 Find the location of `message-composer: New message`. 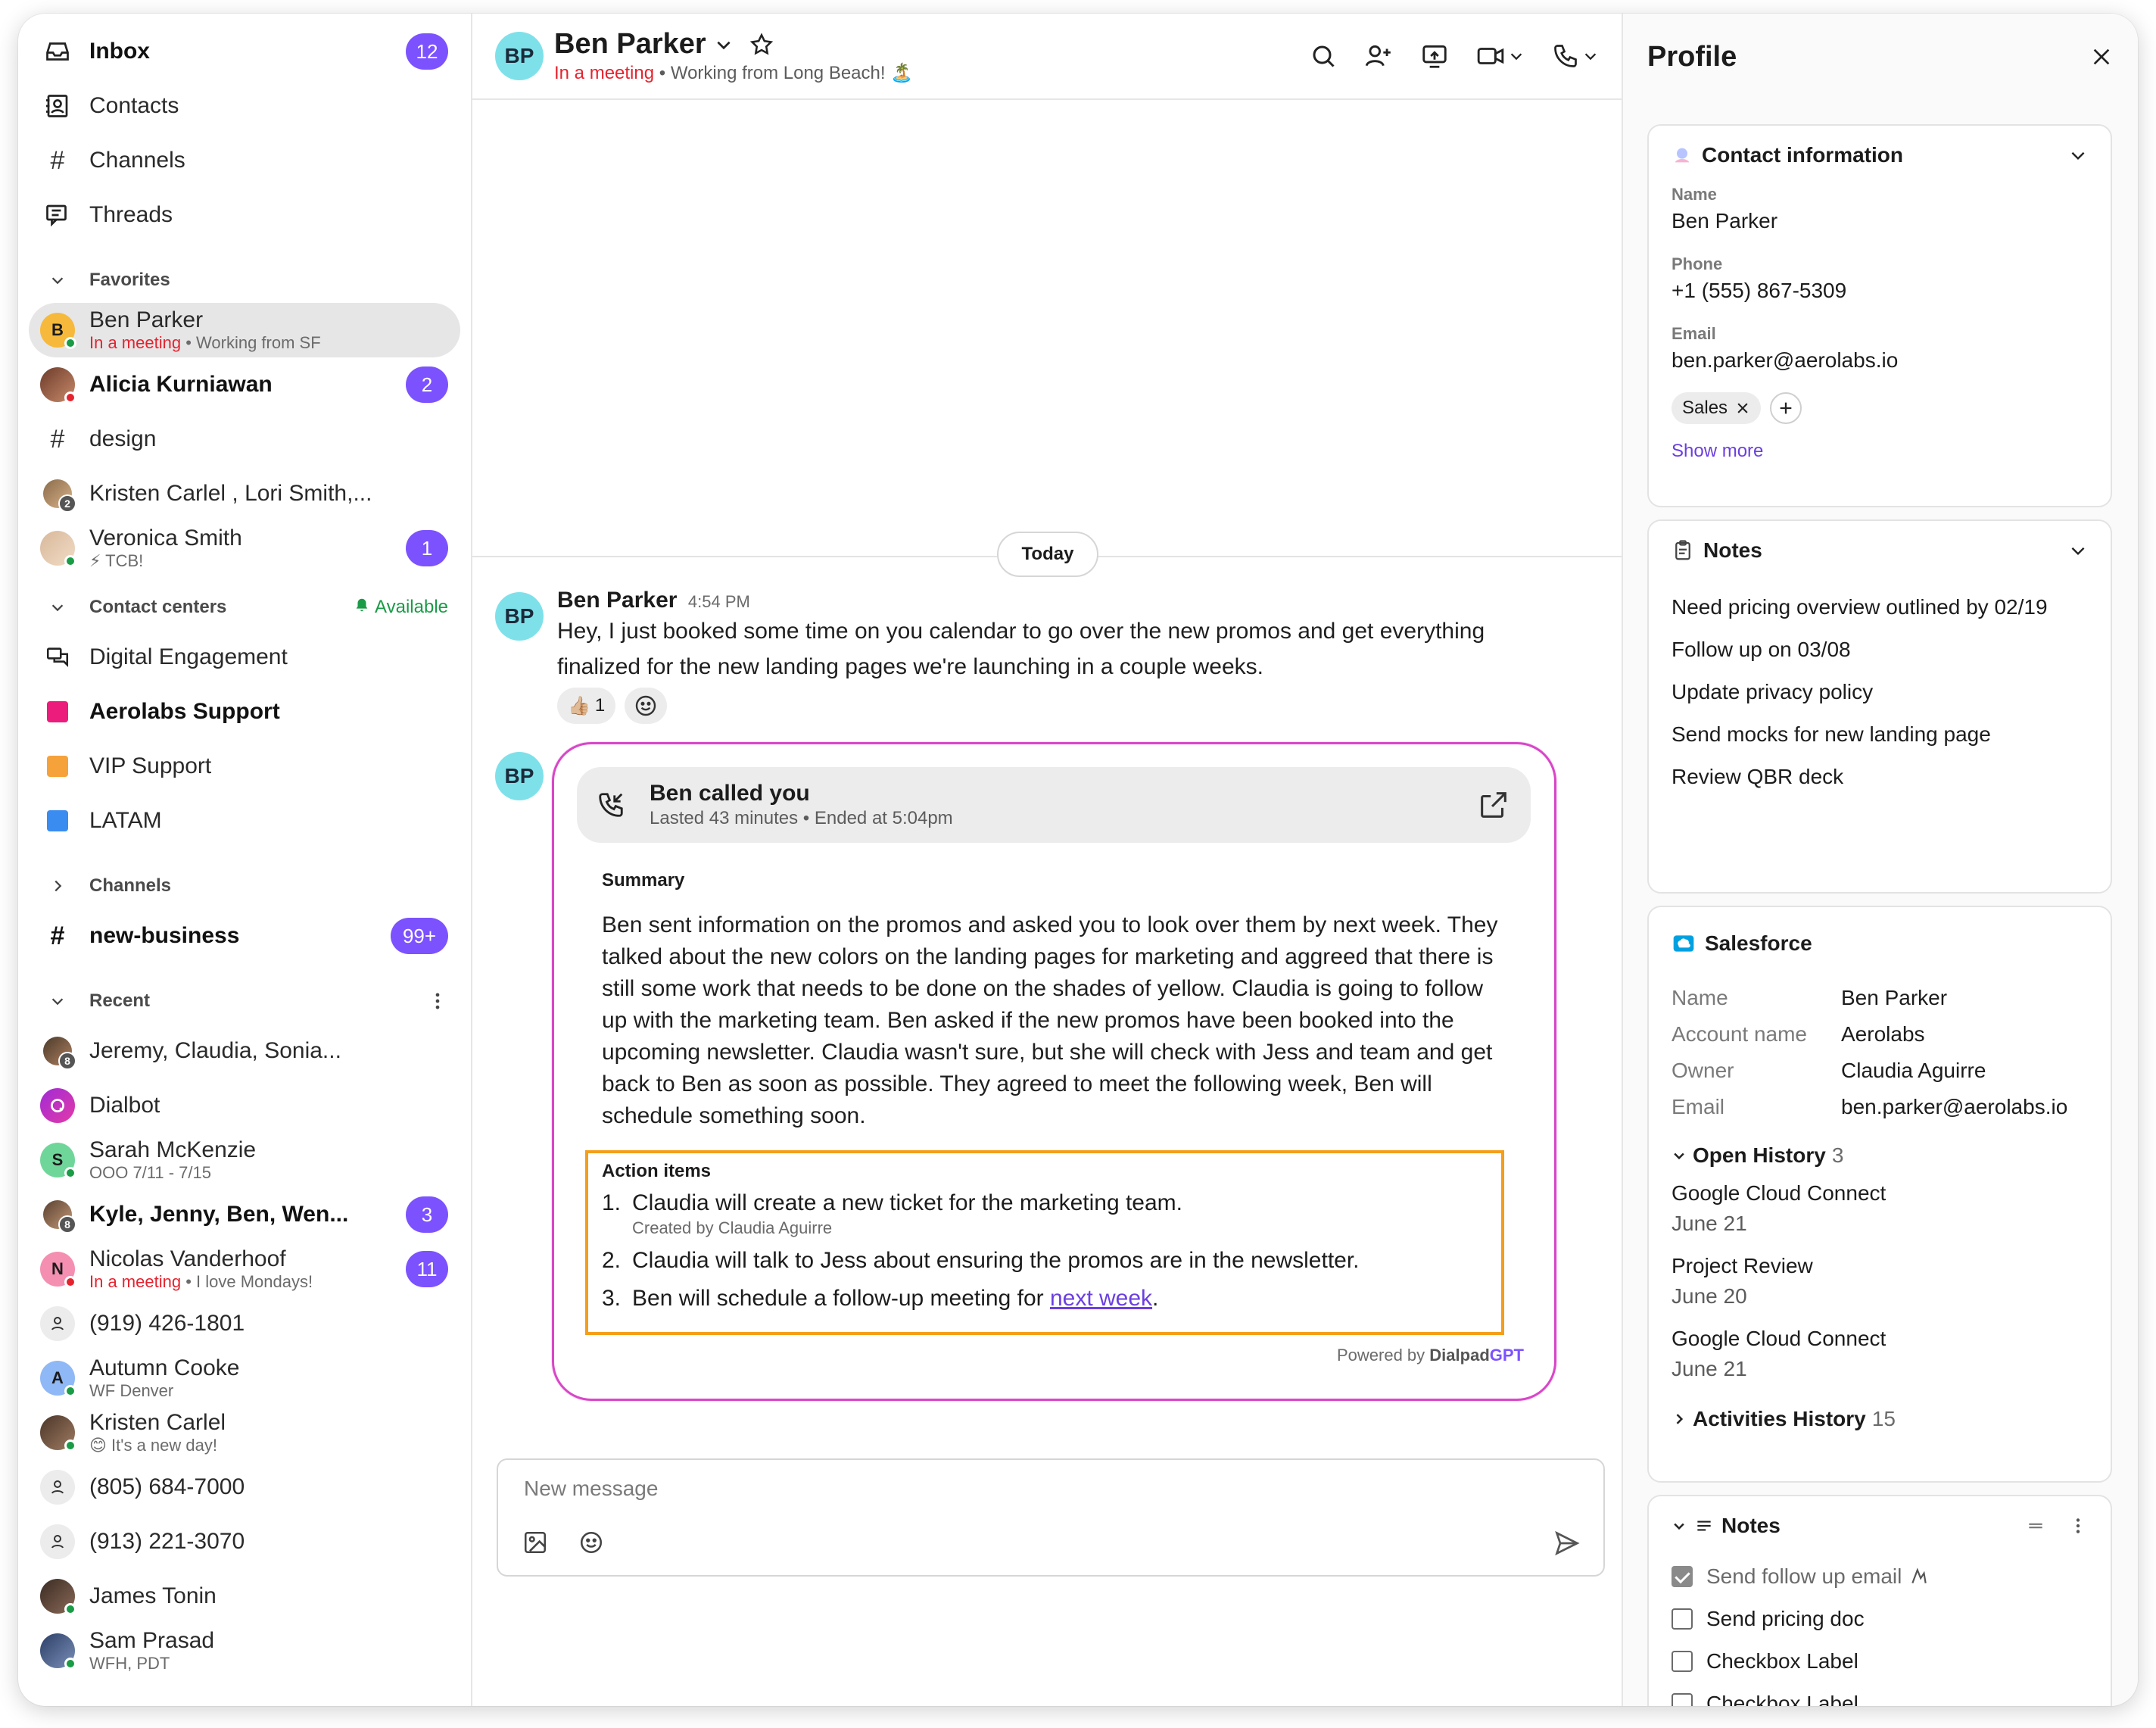

message-composer: New message is located at coordinates (1051, 1517).